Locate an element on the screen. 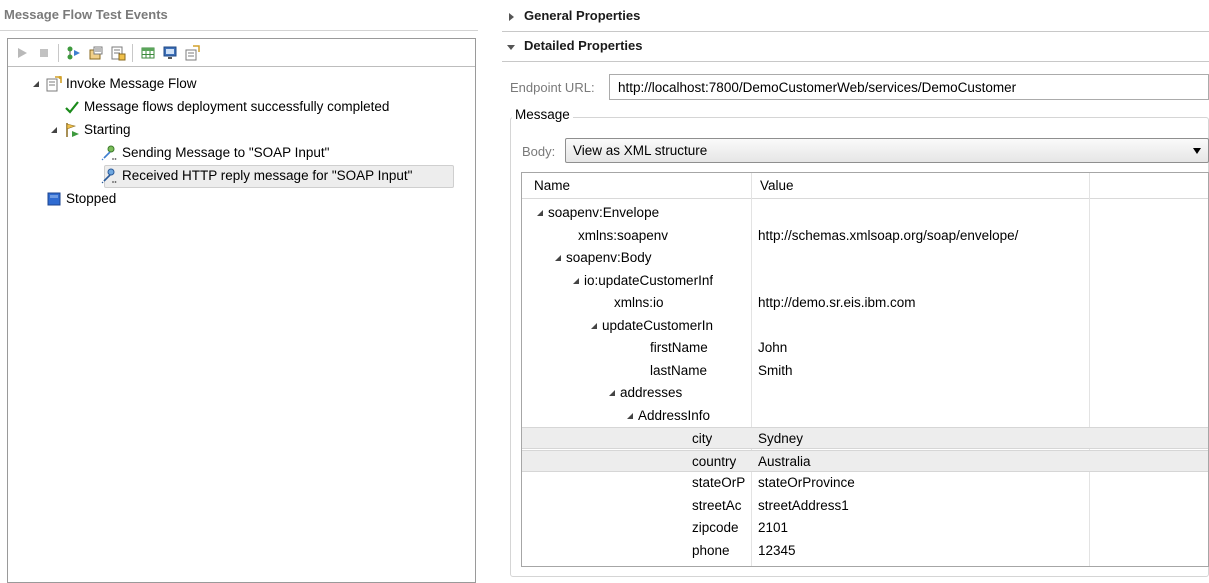 The width and height of the screenshot is (1209, 583). table-row: addresses is located at coordinates (865, 393).